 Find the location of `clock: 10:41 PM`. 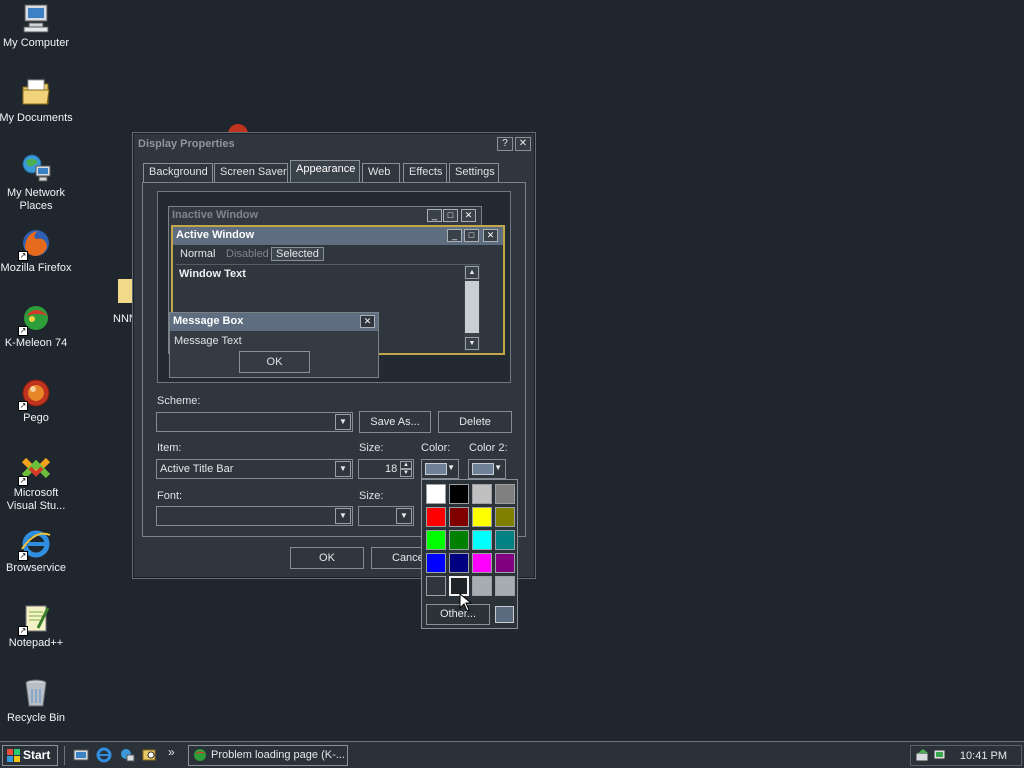

clock: 10:41 PM is located at coordinates (983, 756).